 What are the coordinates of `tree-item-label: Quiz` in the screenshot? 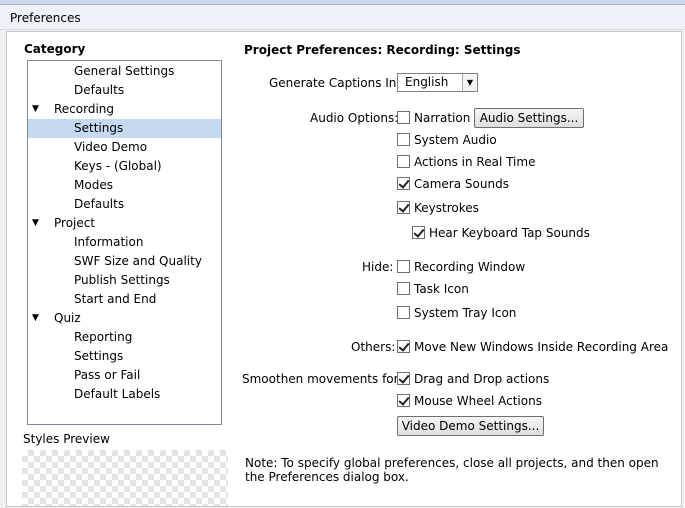 It's located at (67, 318).